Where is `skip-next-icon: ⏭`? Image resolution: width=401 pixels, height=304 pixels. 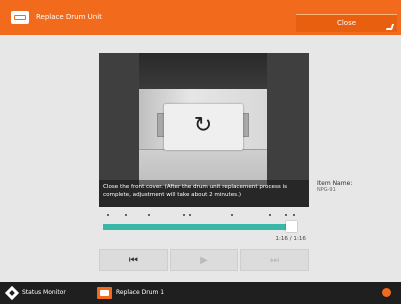 skip-next-icon: ⏭ is located at coordinates (275, 260).